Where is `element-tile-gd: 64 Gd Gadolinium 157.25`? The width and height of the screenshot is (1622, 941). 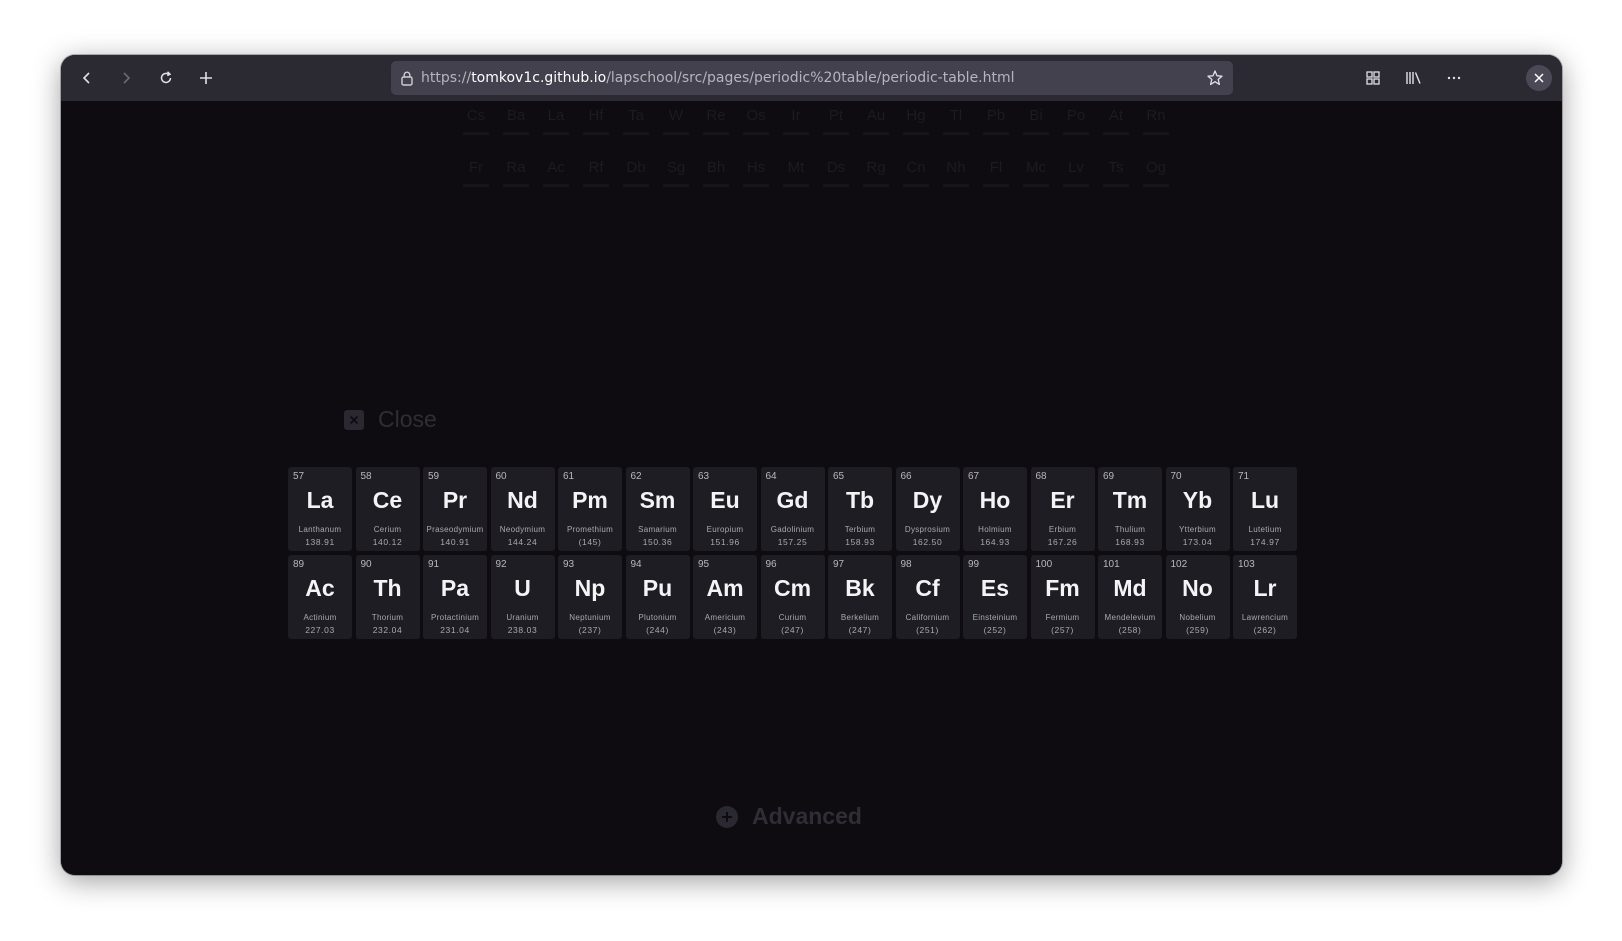
element-tile-gd: 64 Gd Gadolinium 157.25 is located at coordinates (792, 509).